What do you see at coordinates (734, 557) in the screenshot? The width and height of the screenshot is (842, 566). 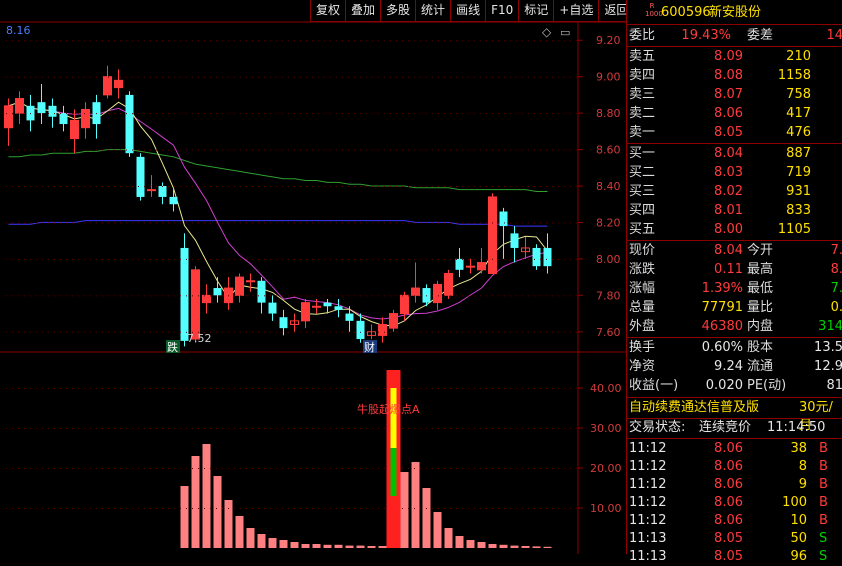 I see `tick-row-6: 11:13 8.05 96 S` at bounding box center [734, 557].